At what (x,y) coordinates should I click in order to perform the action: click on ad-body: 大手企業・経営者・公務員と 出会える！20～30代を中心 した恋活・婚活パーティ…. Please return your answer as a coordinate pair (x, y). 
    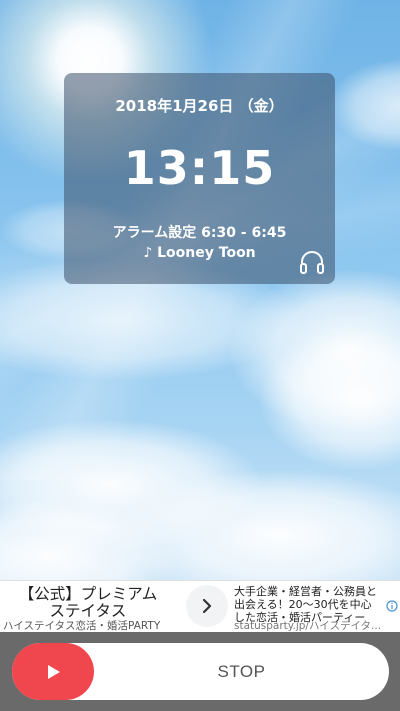
    Looking at the image, I should click on (312, 606).